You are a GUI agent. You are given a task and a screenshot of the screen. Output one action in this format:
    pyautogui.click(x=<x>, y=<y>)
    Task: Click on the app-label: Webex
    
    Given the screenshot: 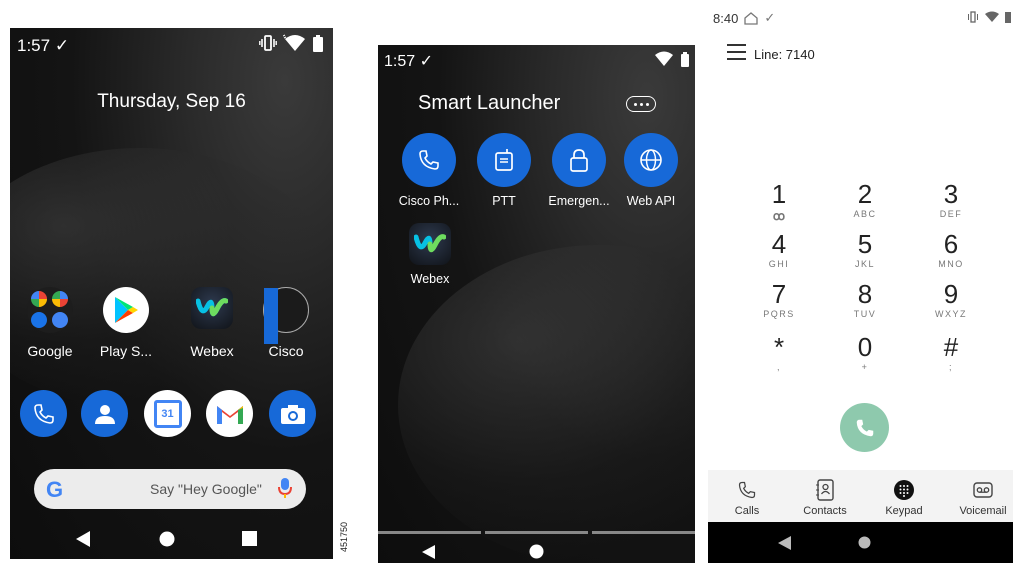 What is the action you would take?
    pyautogui.click(x=212, y=351)
    